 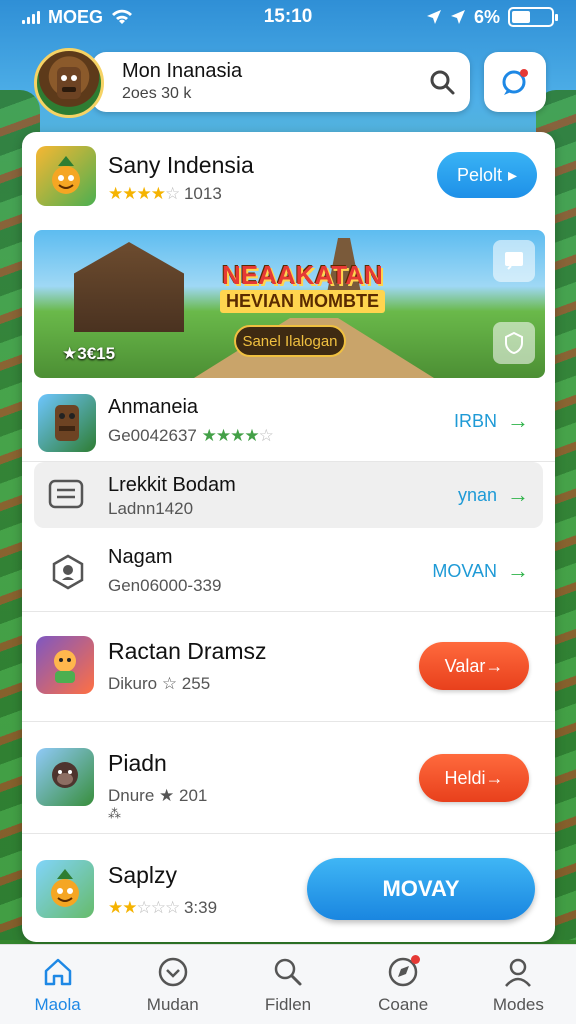 I want to click on tiki-mask-icon, so click(x=69, y=83).